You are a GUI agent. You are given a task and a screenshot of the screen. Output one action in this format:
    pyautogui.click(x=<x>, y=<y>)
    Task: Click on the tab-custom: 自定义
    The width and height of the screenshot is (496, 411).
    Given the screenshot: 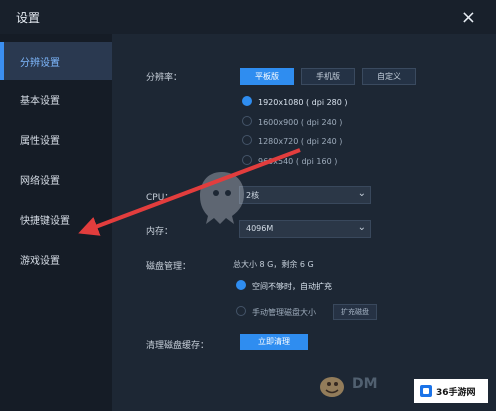 What is the action you would take?
    pyautogui.click(x=389, y=76)
    